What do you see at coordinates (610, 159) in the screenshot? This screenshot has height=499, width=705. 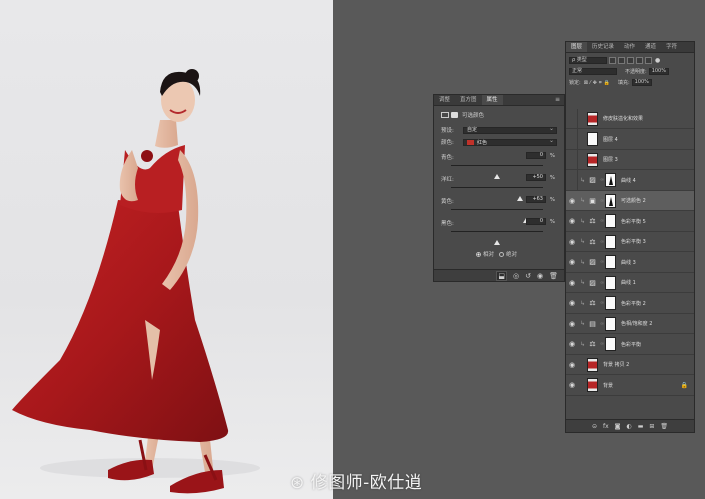 I see `layer-name: 图层 3` at bounding box center [610, 159].